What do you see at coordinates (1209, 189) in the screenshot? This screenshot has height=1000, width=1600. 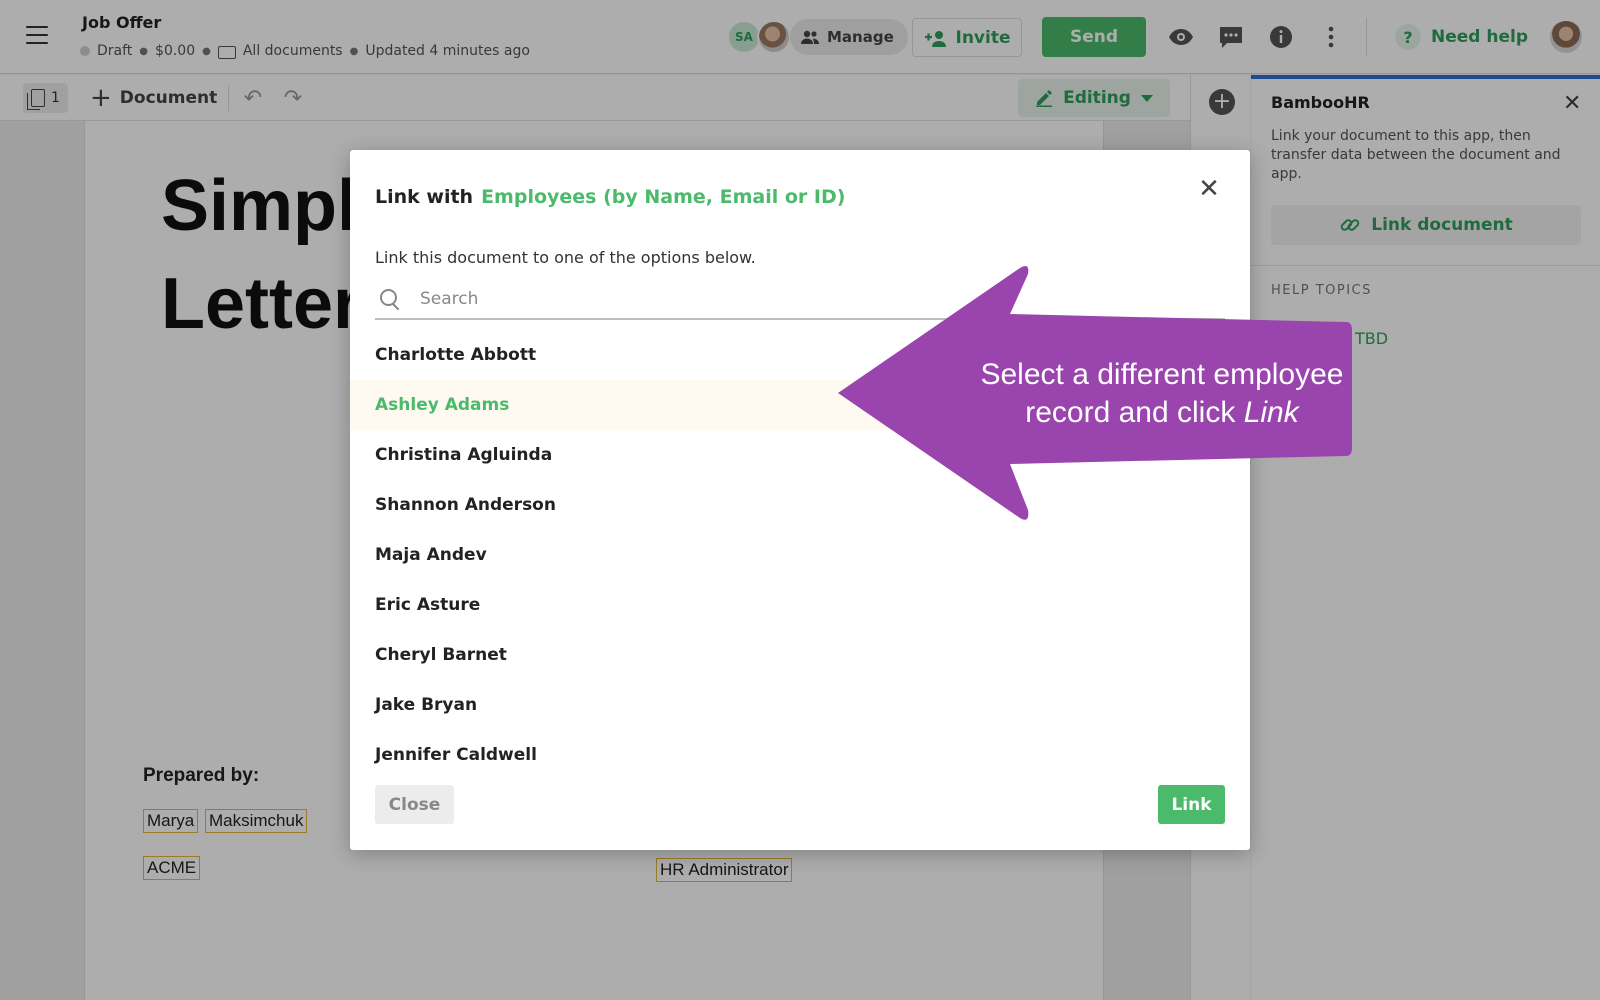 I see `close-icon: ✕` at bounding box center [1209, 189].